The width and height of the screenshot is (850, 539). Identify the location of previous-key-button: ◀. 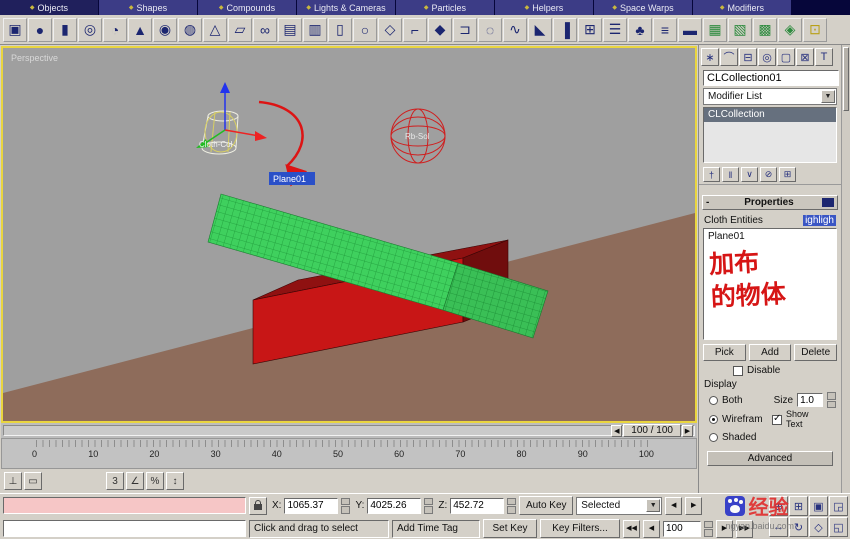
(674, 505).